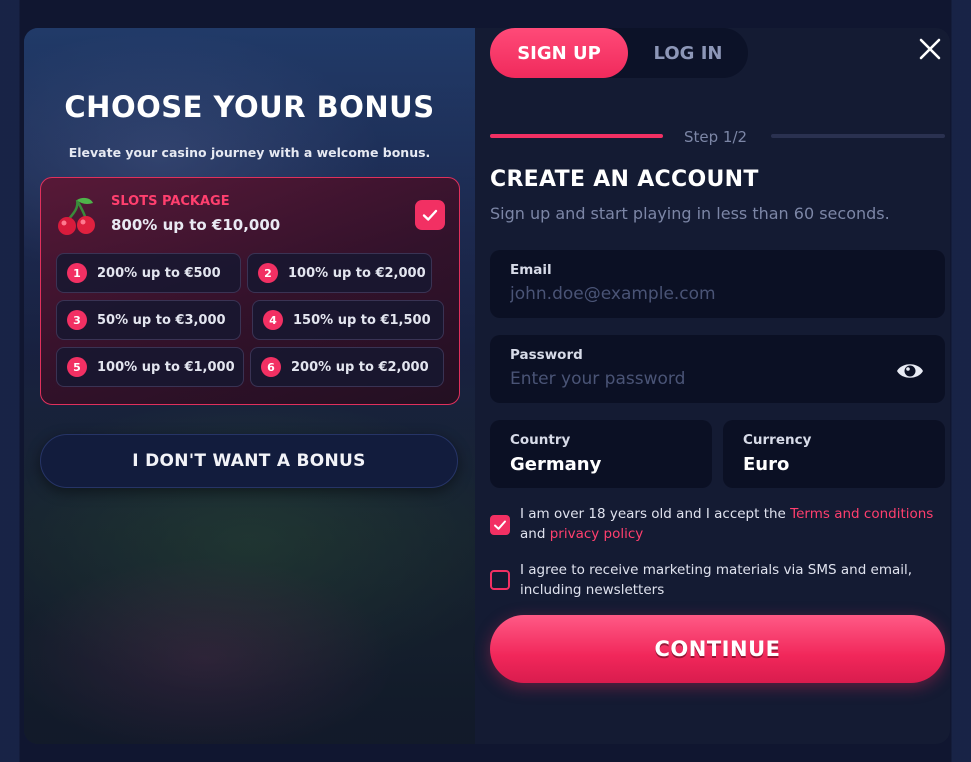 The image size is (971, 762). I want to click on bonus-title: CHOOSE YOUR BONUS, so click(249, 107).